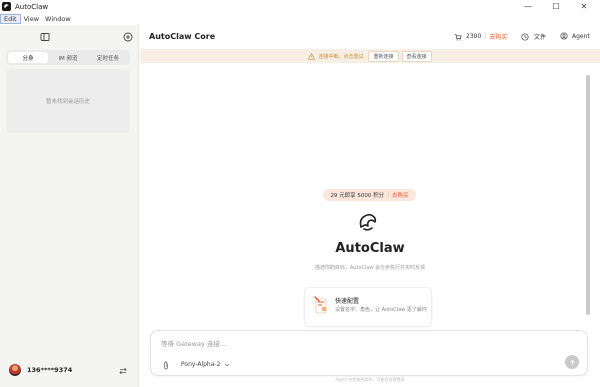  I want to click on tab-scheduled-tasks: 定时任务, so click(108, 57).